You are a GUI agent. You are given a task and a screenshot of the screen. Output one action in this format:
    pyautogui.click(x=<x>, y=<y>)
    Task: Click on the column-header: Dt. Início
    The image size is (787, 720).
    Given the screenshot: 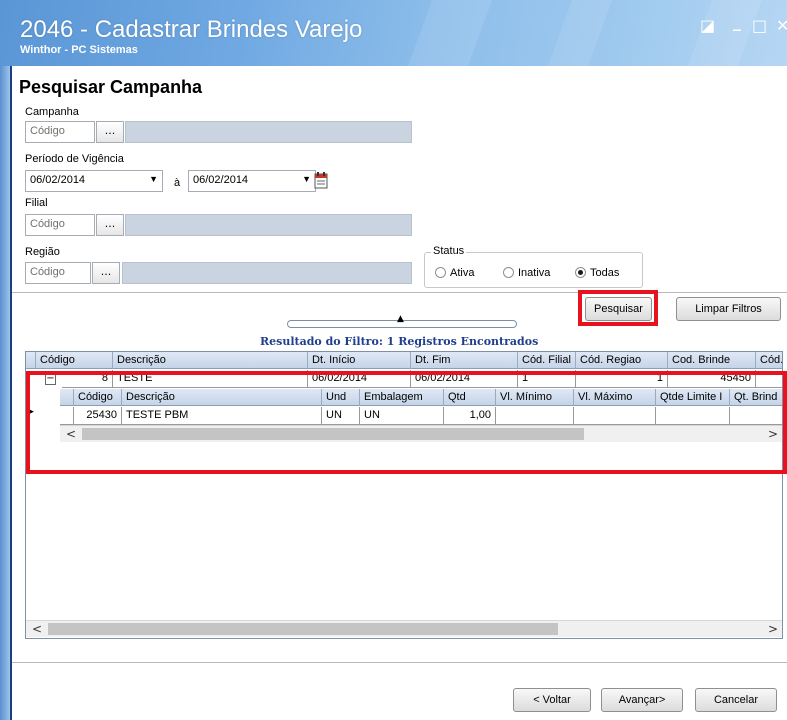 What is the action you would take?
    pyautogui.click(x=359, y=360)
    